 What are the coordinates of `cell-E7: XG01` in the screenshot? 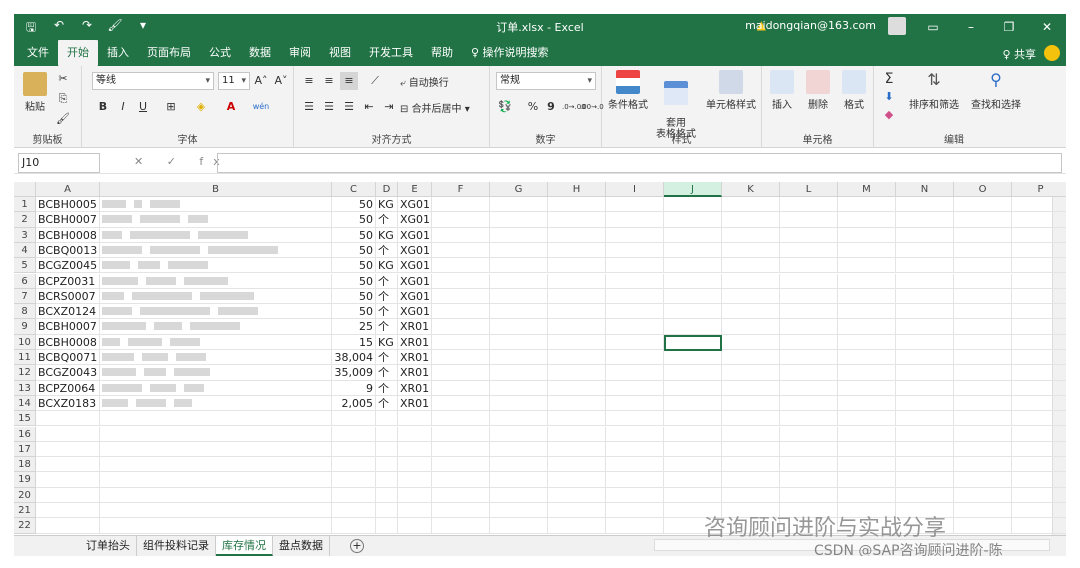 It's located at (415, 296).